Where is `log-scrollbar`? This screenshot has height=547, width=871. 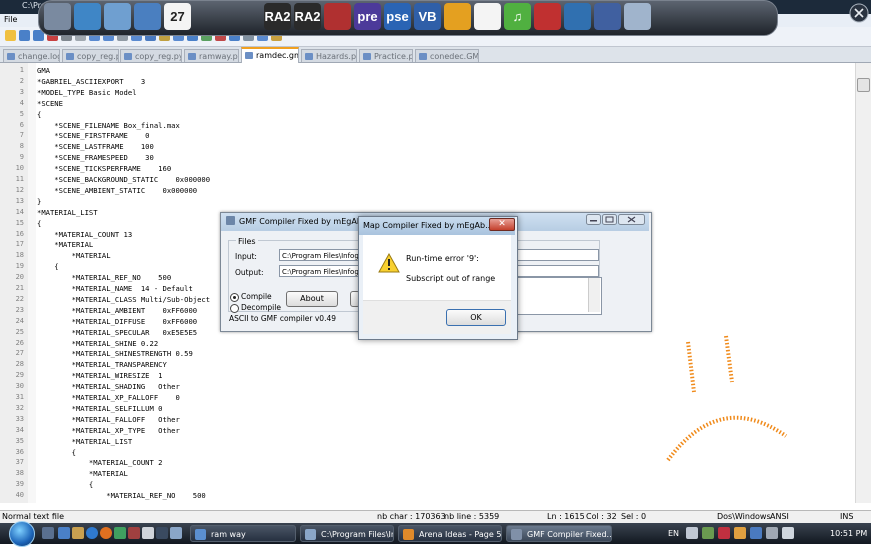
log-scrollbar is located at coordinates (594, 295).